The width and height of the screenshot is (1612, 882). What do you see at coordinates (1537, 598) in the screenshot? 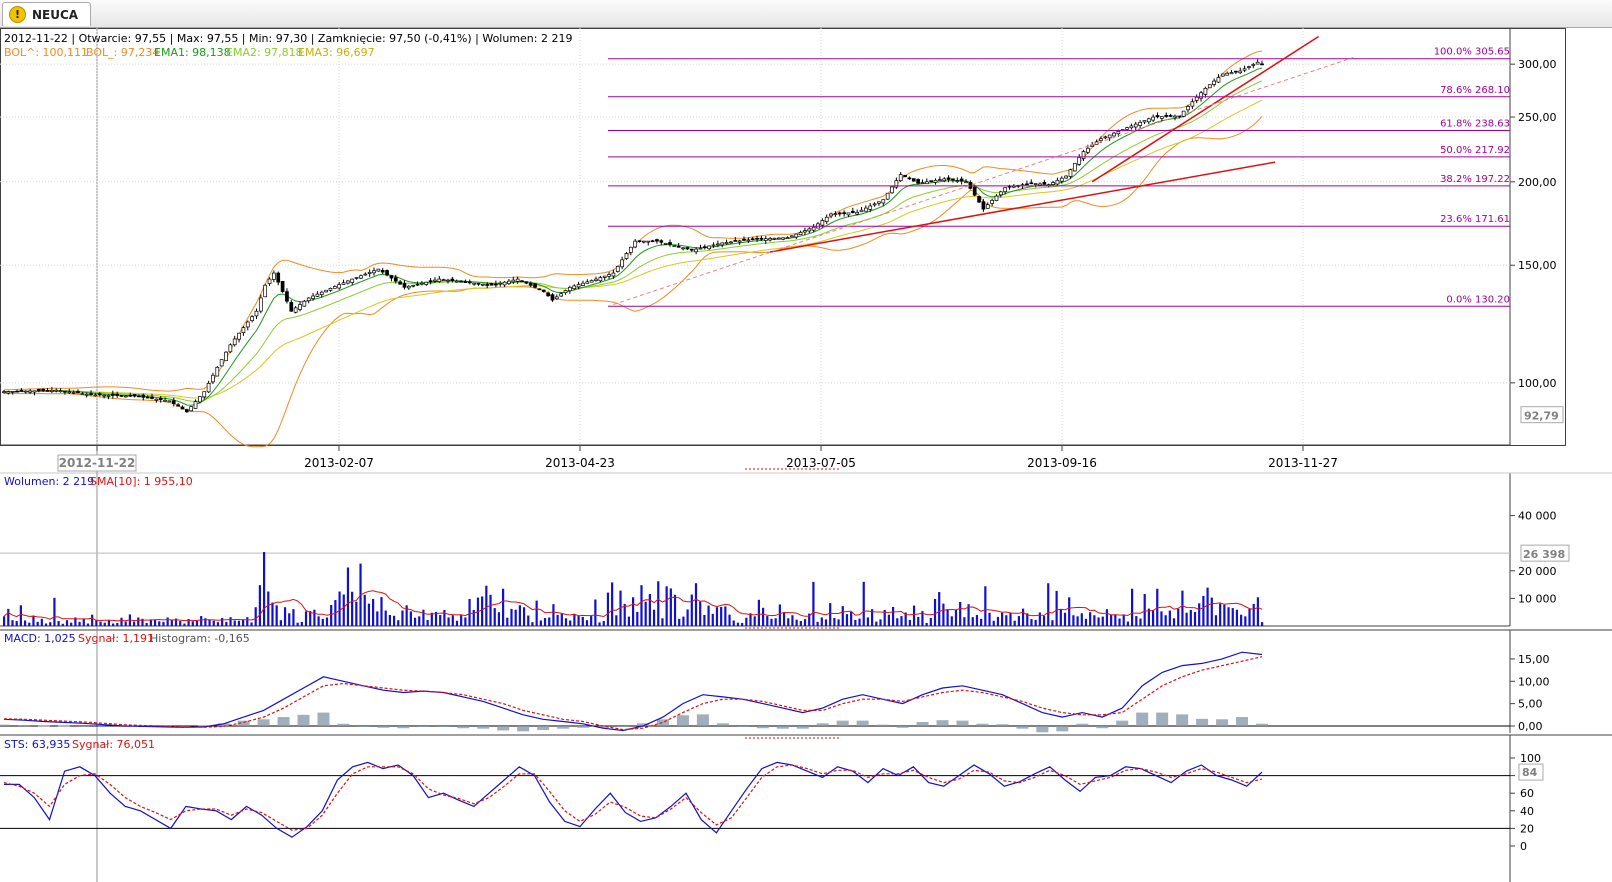
I see `volume-ytick-label: 10 000` at bounding box center [1537, 598].